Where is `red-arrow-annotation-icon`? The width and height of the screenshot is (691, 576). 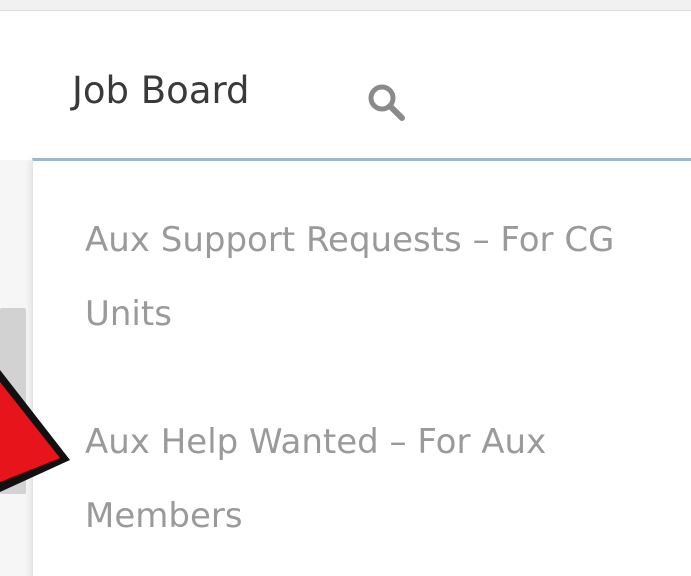
red-arrow-annotation-icon is located at coordinates (35, 431).